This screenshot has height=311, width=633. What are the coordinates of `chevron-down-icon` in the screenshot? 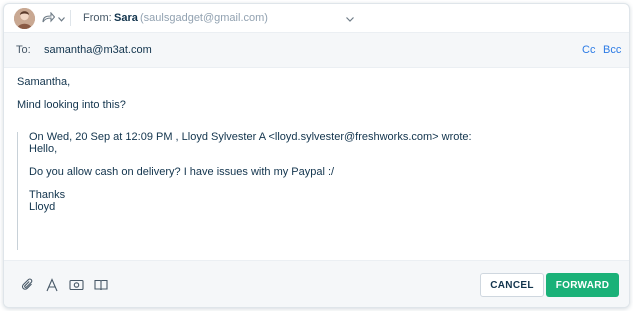 It's located at (61, 19).